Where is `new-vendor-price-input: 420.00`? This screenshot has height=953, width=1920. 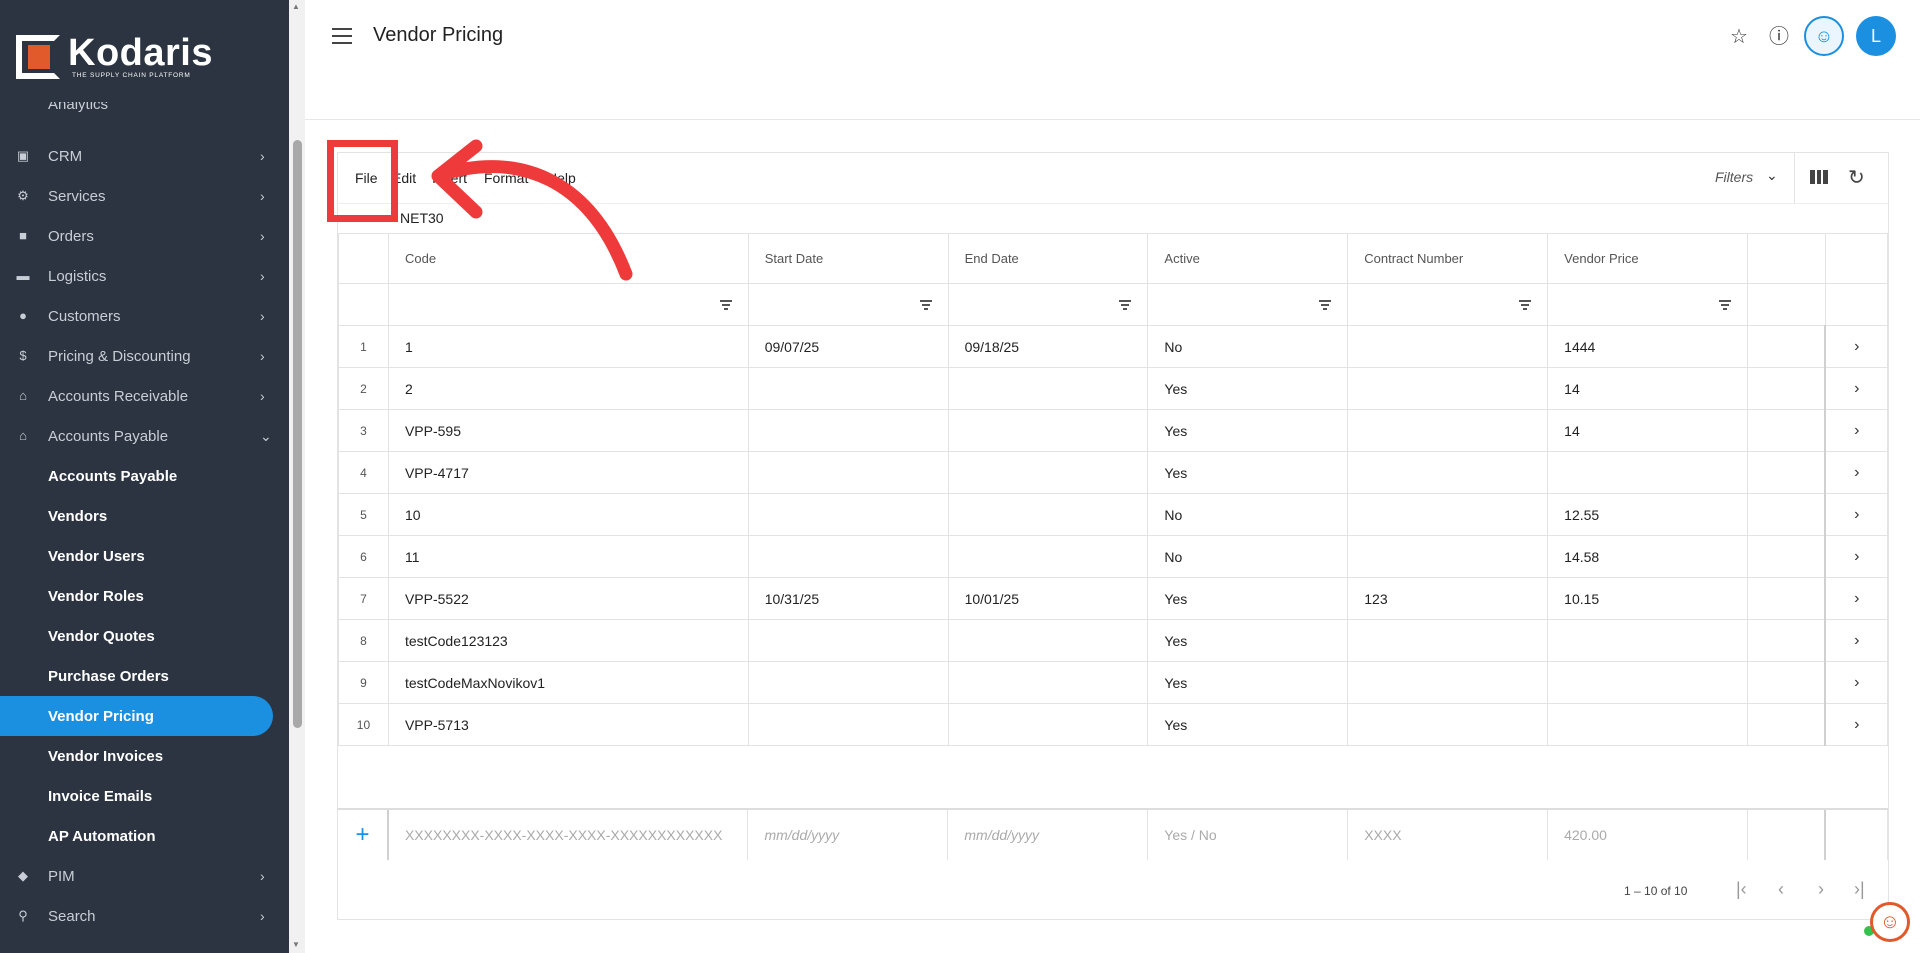 new-vendor-price-input: 420.00 is located at coordinates (1647, 835).